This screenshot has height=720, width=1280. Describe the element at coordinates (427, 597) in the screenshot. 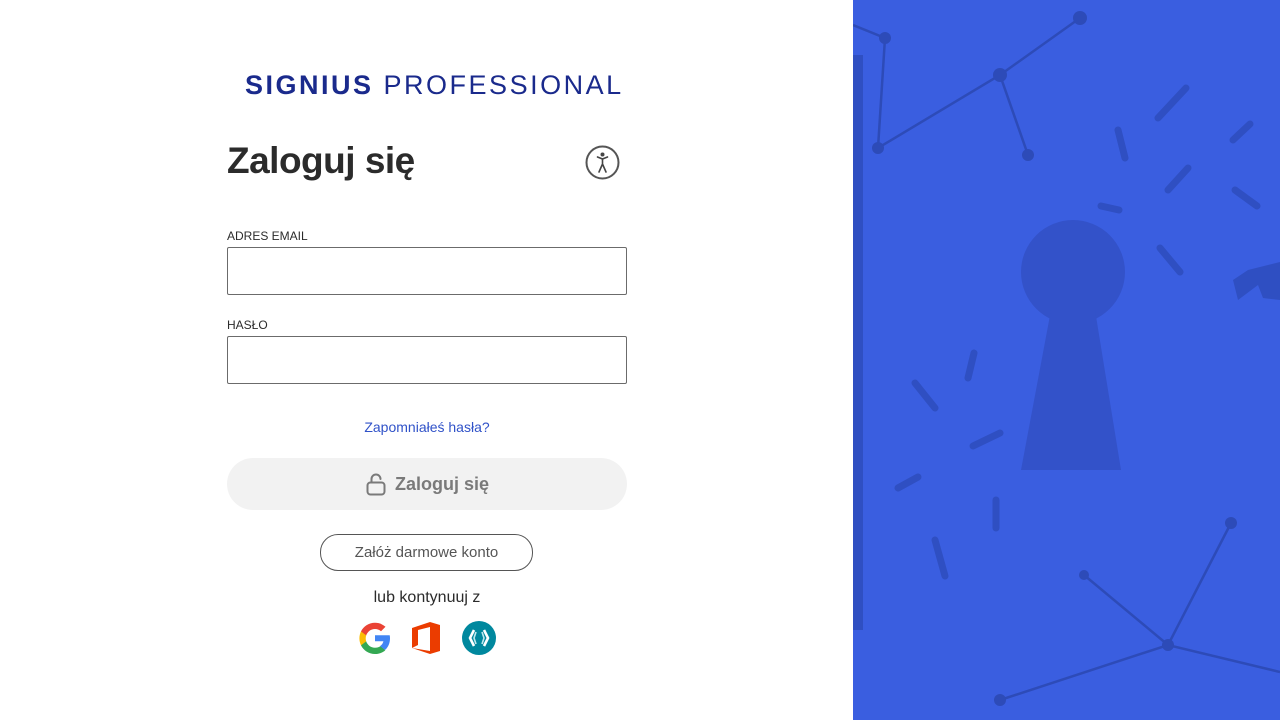

I see `alt-login-label: lub kontynuuj z` at that location.